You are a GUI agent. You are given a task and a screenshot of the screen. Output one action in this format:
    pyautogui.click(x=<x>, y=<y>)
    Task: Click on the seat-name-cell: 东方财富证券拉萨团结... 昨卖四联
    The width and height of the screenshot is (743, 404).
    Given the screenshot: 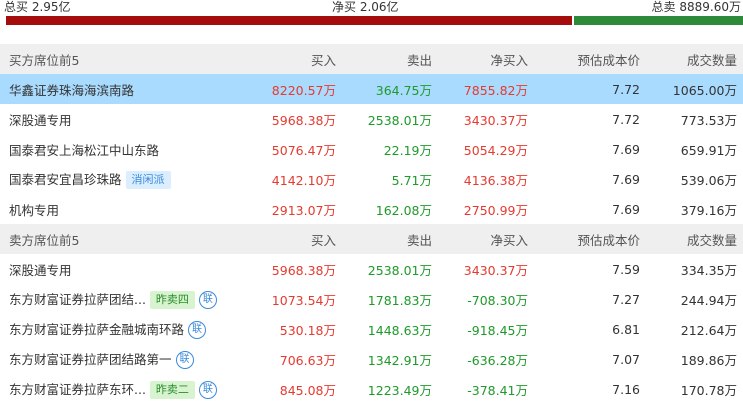 What is the action you would take?
    pyautogui.click(x=115, y=299)
    